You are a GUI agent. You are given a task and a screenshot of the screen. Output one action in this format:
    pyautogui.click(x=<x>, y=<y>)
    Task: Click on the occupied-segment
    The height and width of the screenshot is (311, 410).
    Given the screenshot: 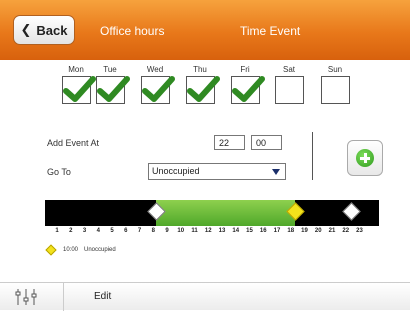 What is the action you would take?
    pyautogui.click(x=226, y=213)
    